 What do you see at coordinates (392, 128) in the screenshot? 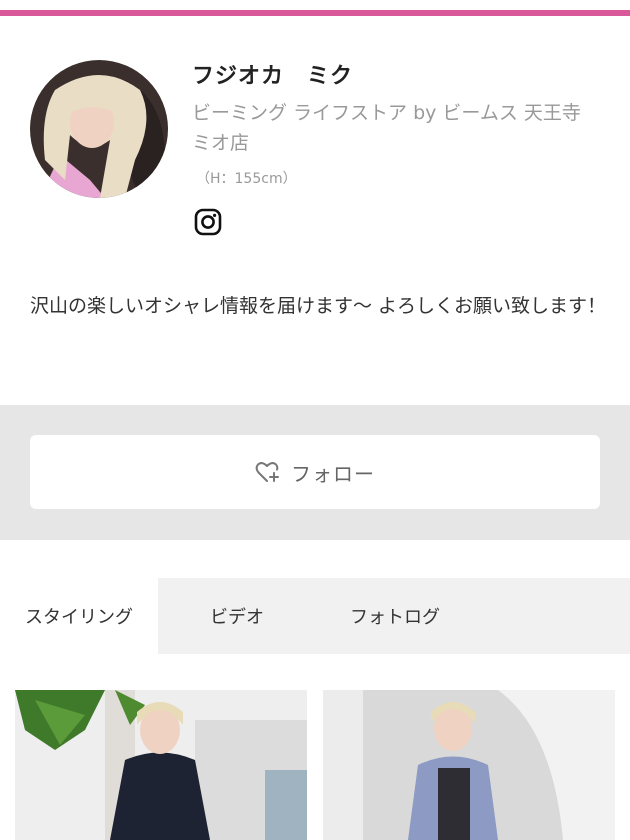
I see `shop-name: ビーミング ライフストア by ビームス 天王寺ミオ店` at bounding box center [392, 128].